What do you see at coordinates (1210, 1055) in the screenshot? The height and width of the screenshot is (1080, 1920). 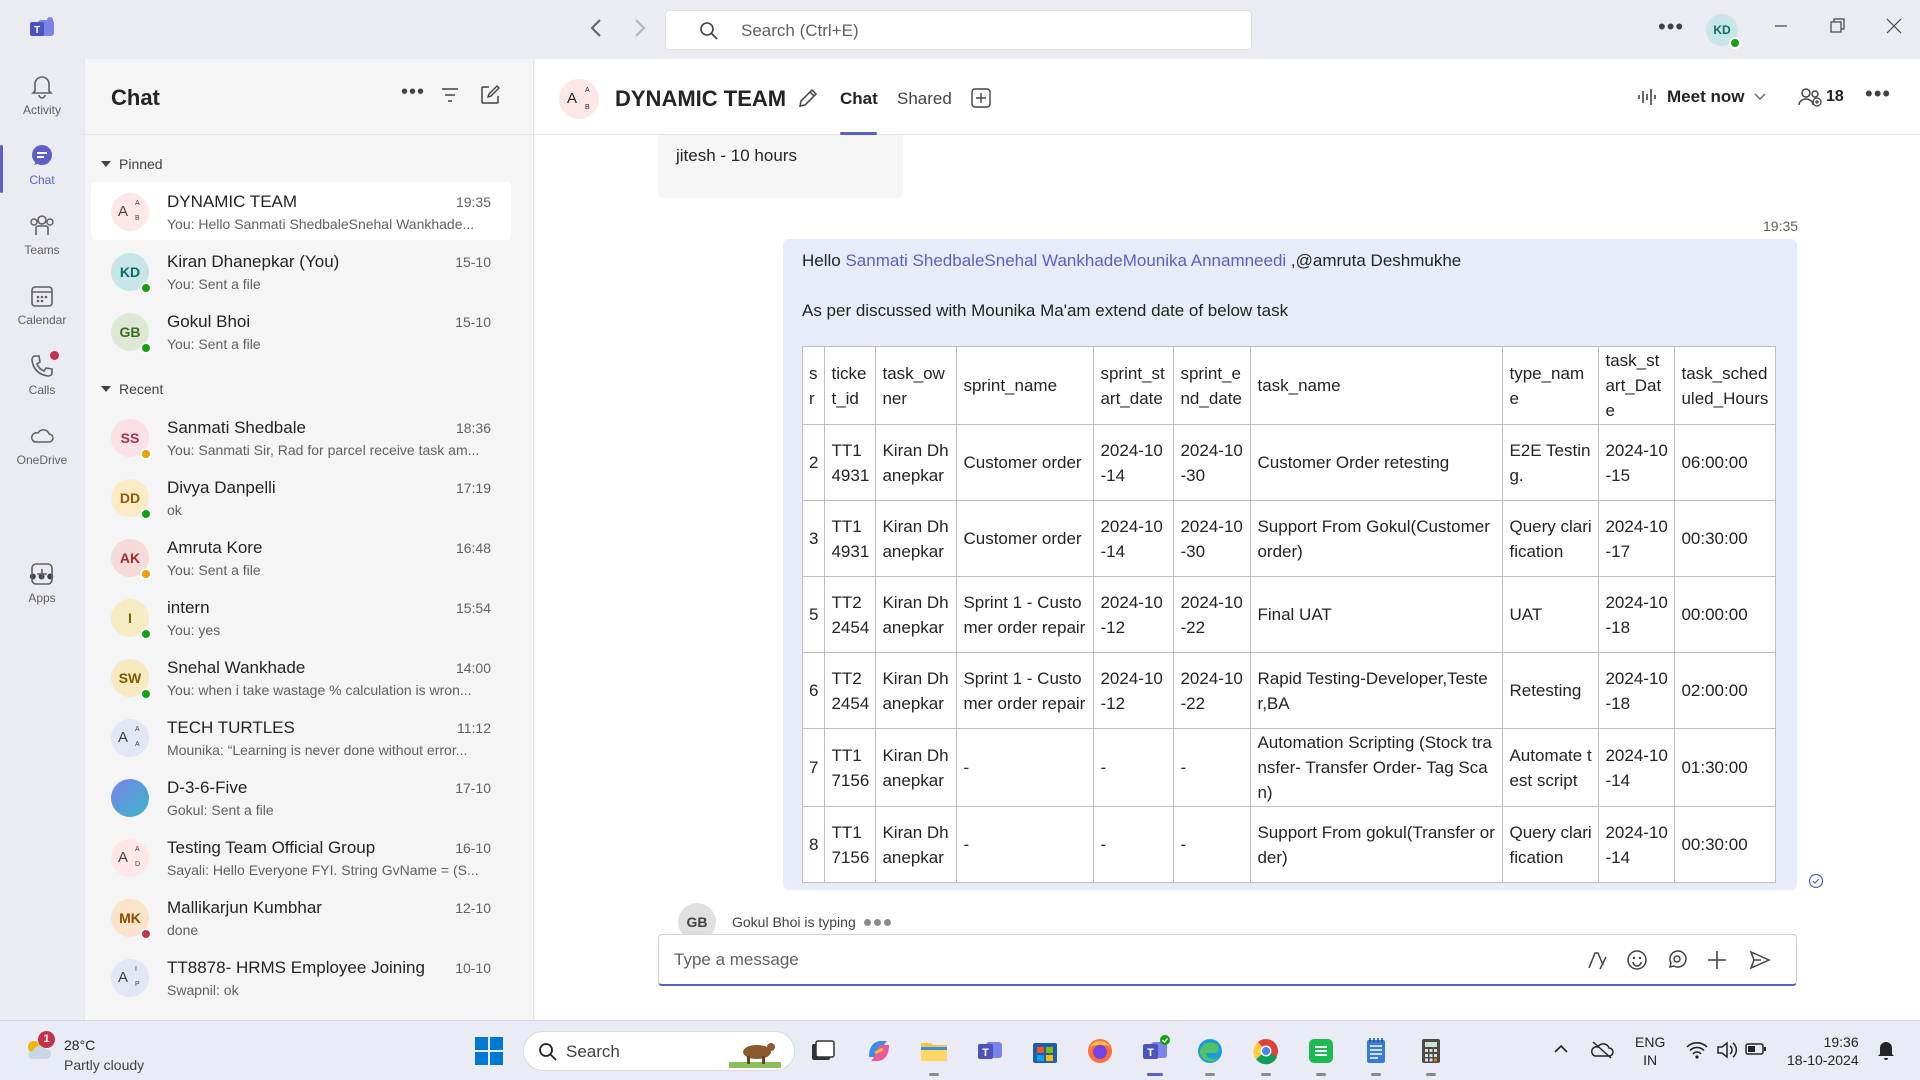 I see `edge-icon` at bounding box center [1210, 1055].